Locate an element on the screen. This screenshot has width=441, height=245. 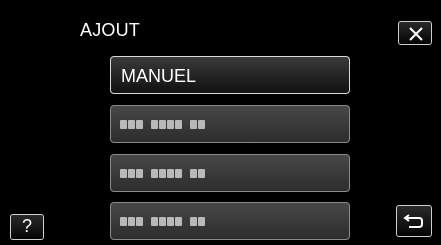
menu-item-label: MANUEL is located at coordinates (159, 76).